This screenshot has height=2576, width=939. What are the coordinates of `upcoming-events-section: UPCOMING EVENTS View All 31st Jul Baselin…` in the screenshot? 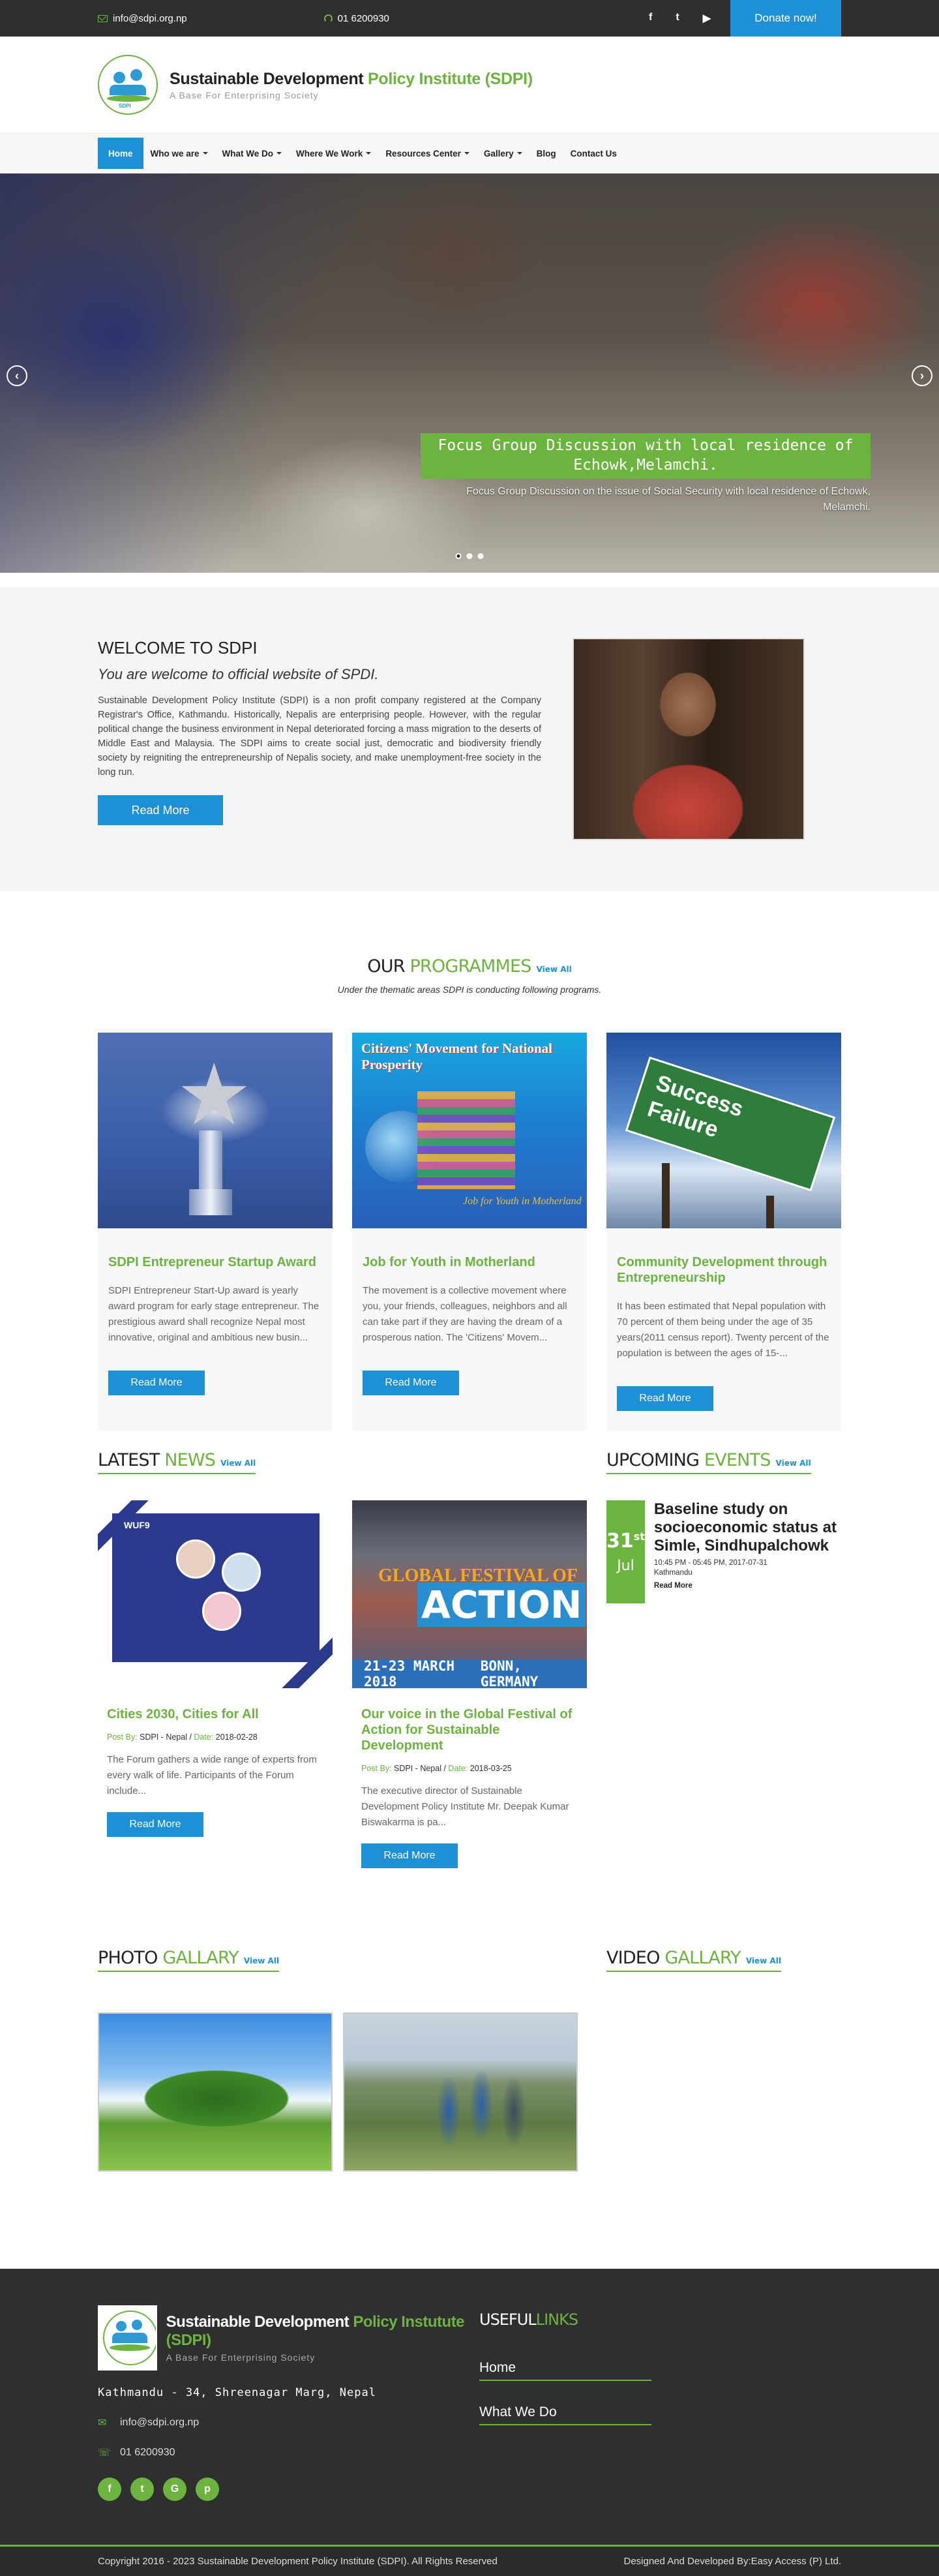 It's located at (723, 1659).